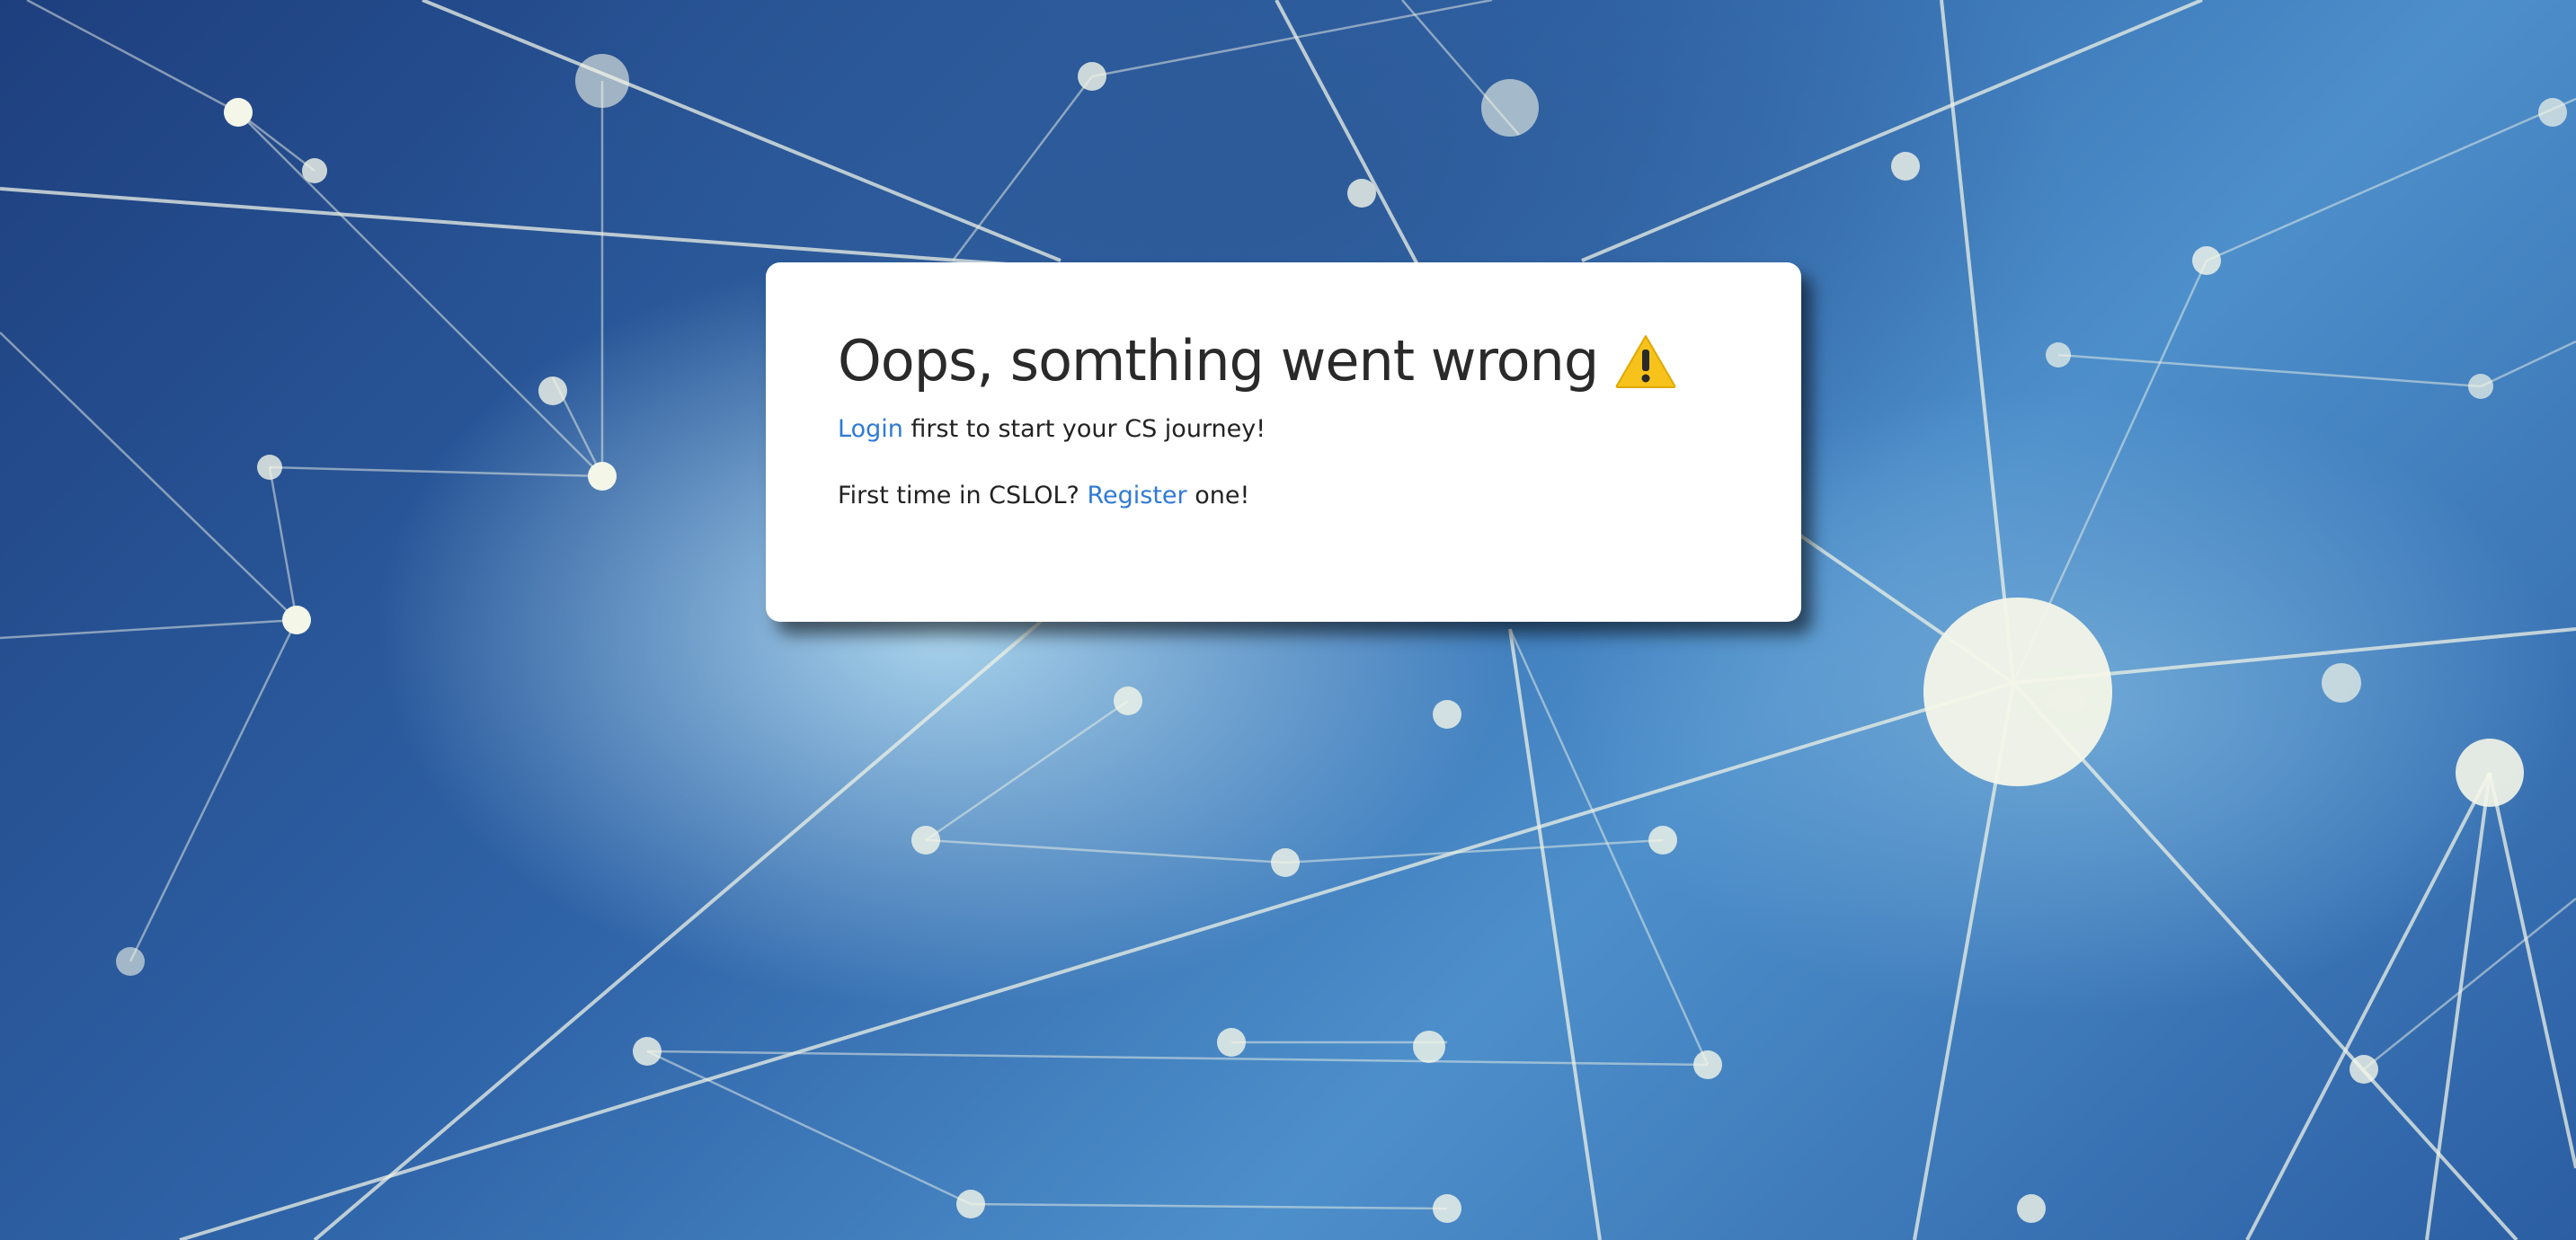  I want to click on login-message-text: first to start your CS journey!, so click(1084, 429).